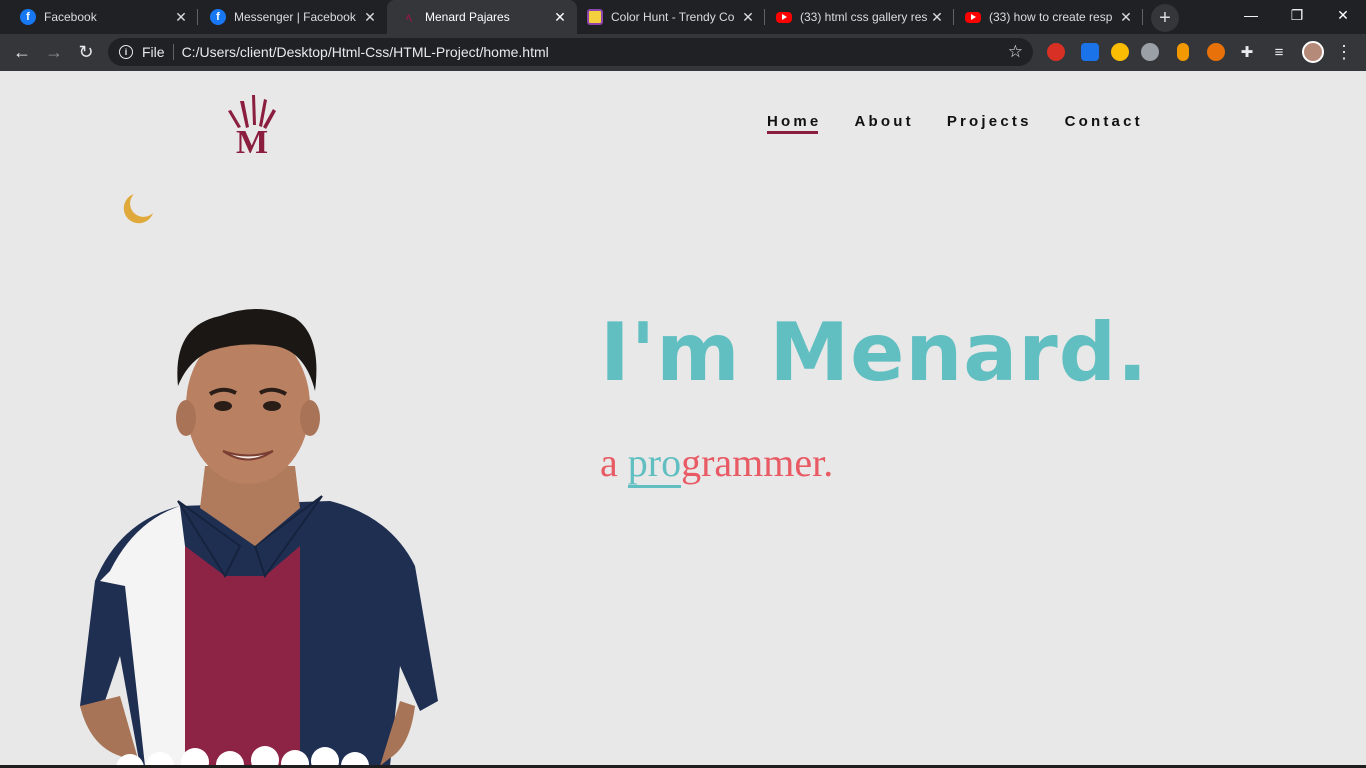 This screenshot has width=1366, height=768. Describe the element at coordinates (874, 352) in the screenshot. I see `hero-title: I'm Menard.` at that location.